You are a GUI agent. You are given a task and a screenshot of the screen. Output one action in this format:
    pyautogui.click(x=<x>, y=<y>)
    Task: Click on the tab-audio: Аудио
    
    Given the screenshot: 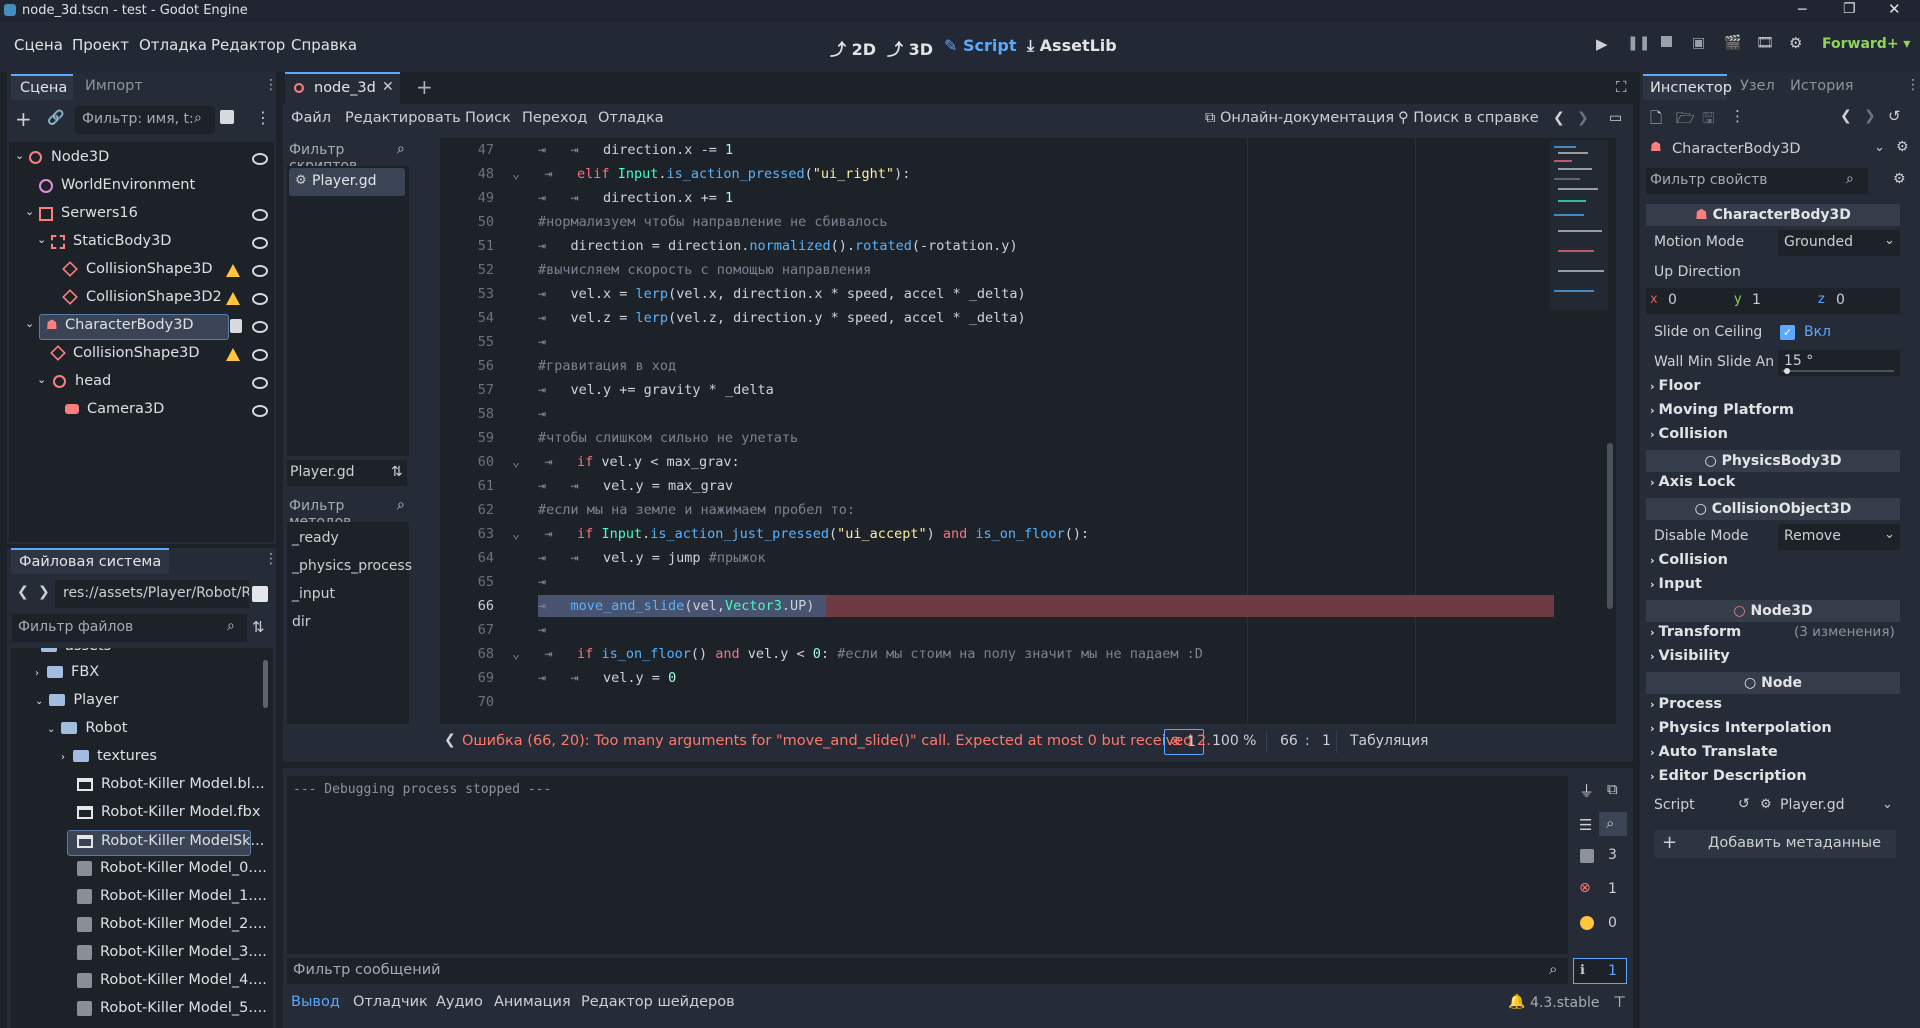 What is the action you would take?
    pyautogui.click(x=459, y=1002)
    